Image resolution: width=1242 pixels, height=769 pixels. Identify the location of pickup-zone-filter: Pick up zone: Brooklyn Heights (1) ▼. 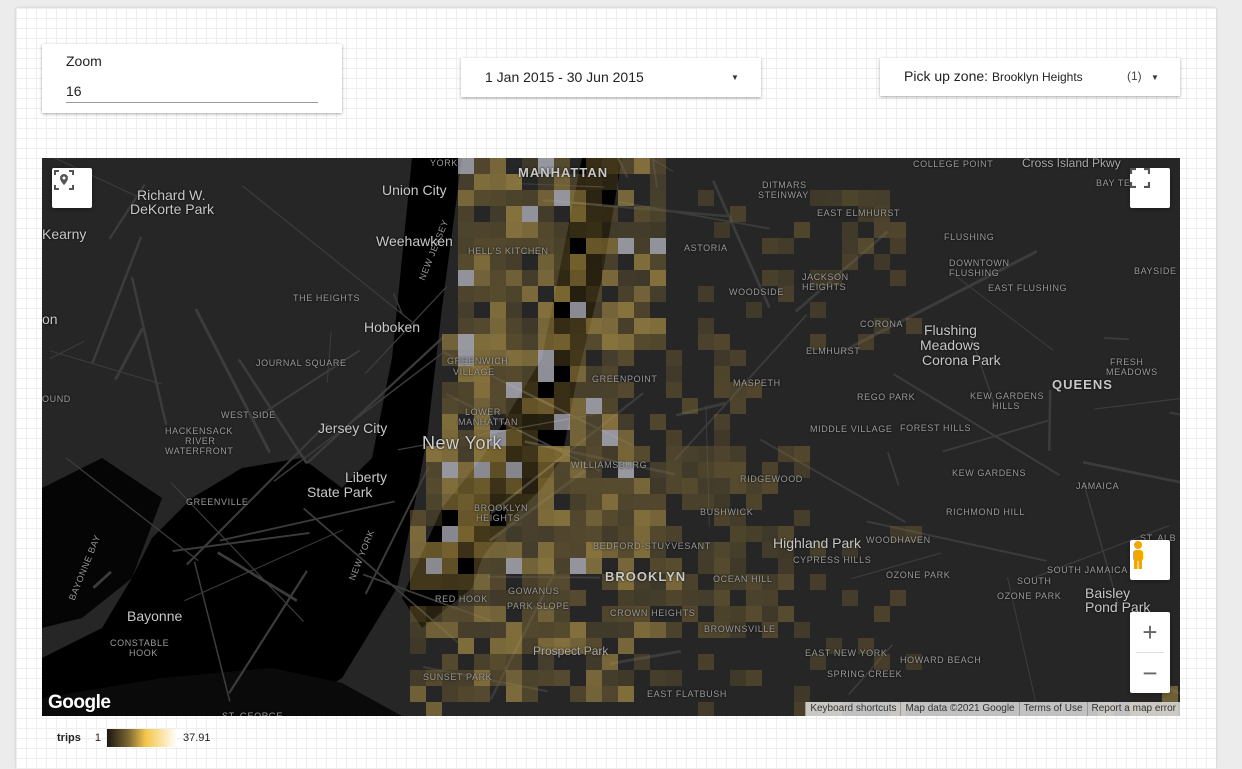
(1030, 77).